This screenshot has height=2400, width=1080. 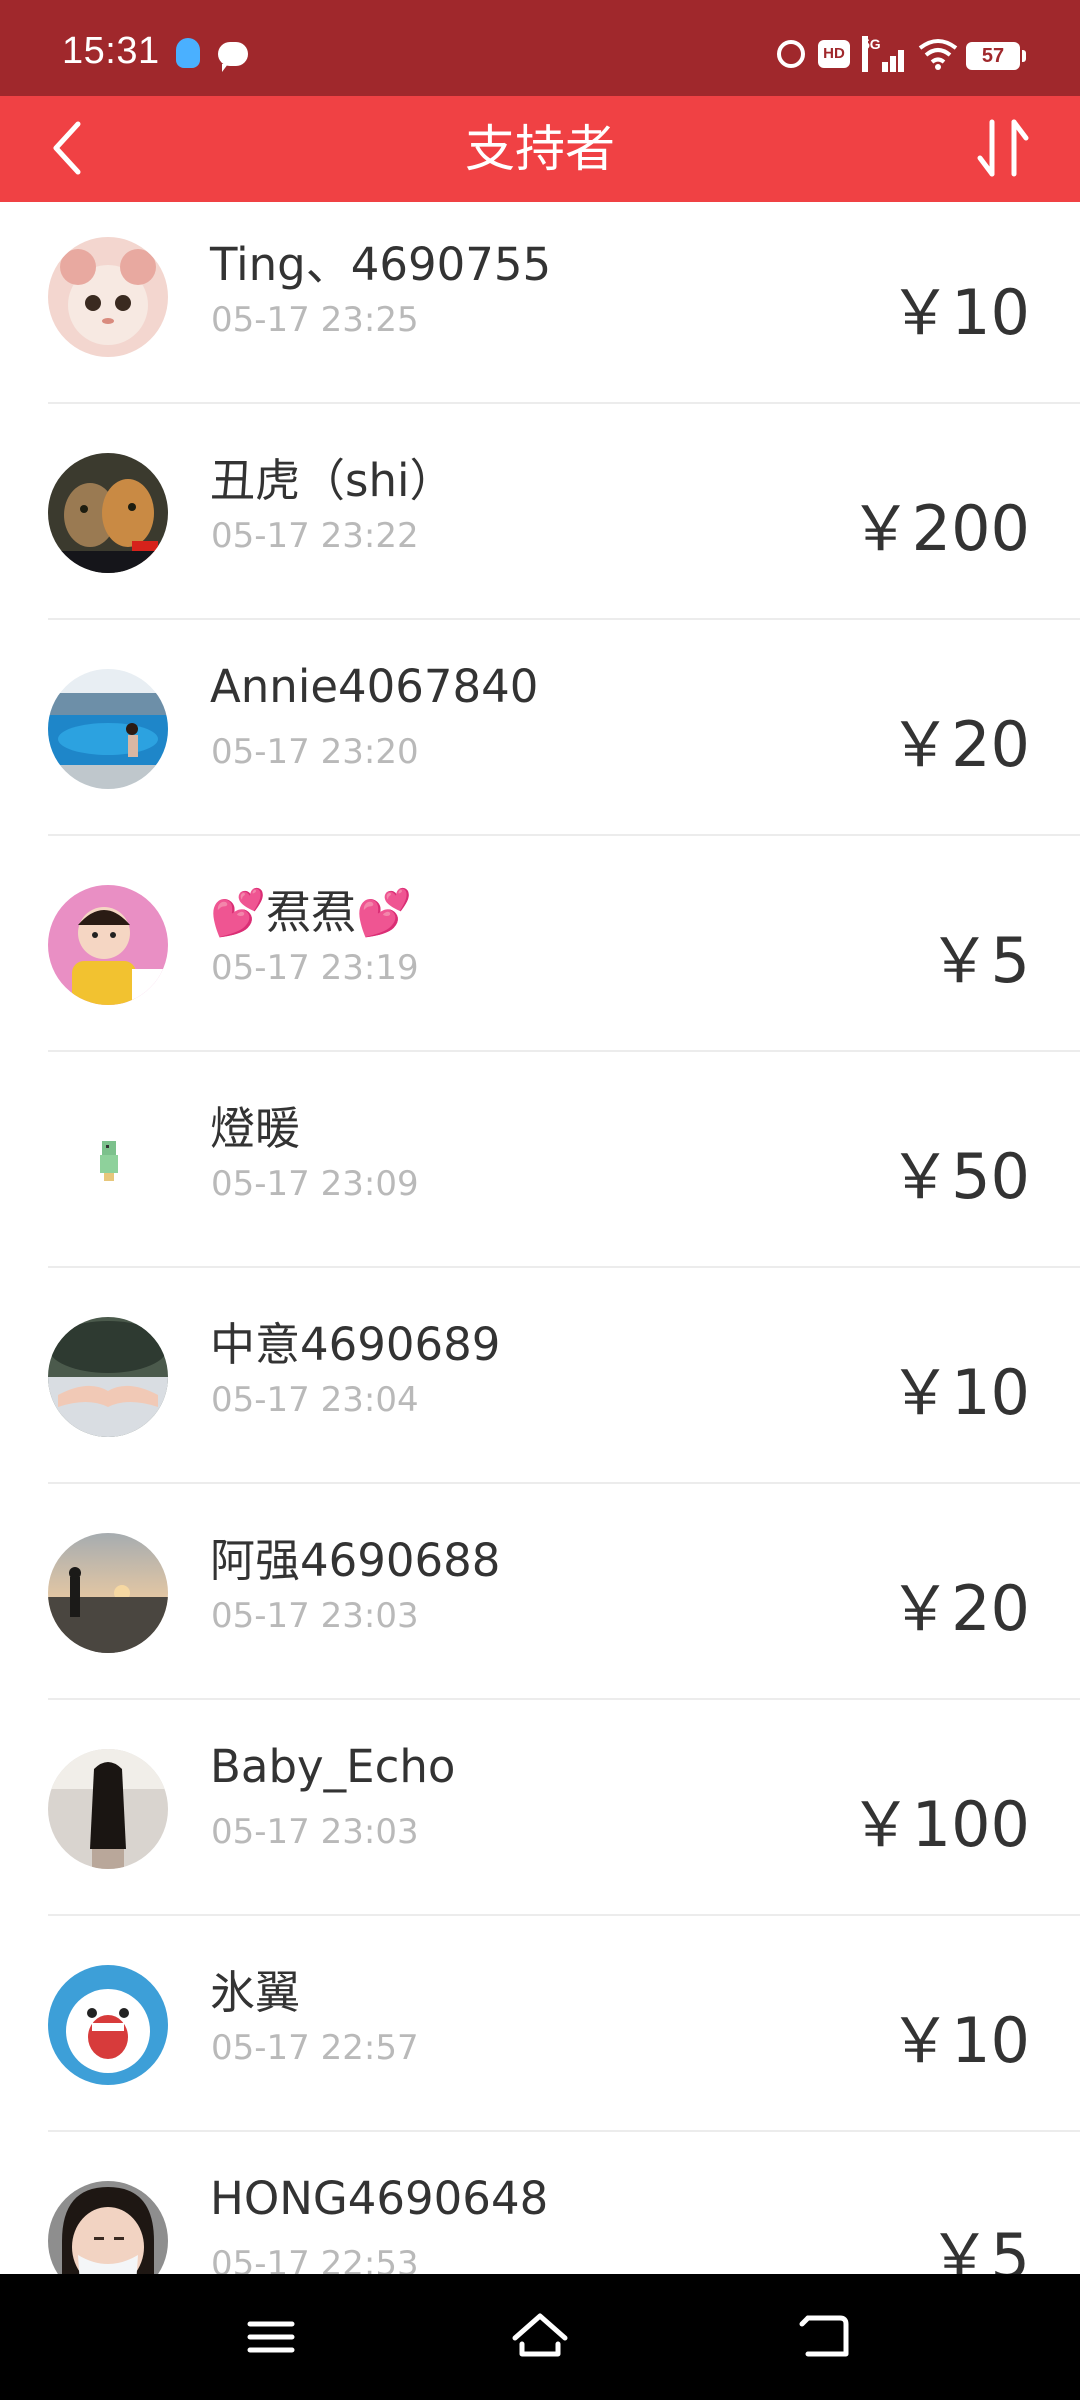 I want to click on system-nav-bar, so click(x=540, y=2337).